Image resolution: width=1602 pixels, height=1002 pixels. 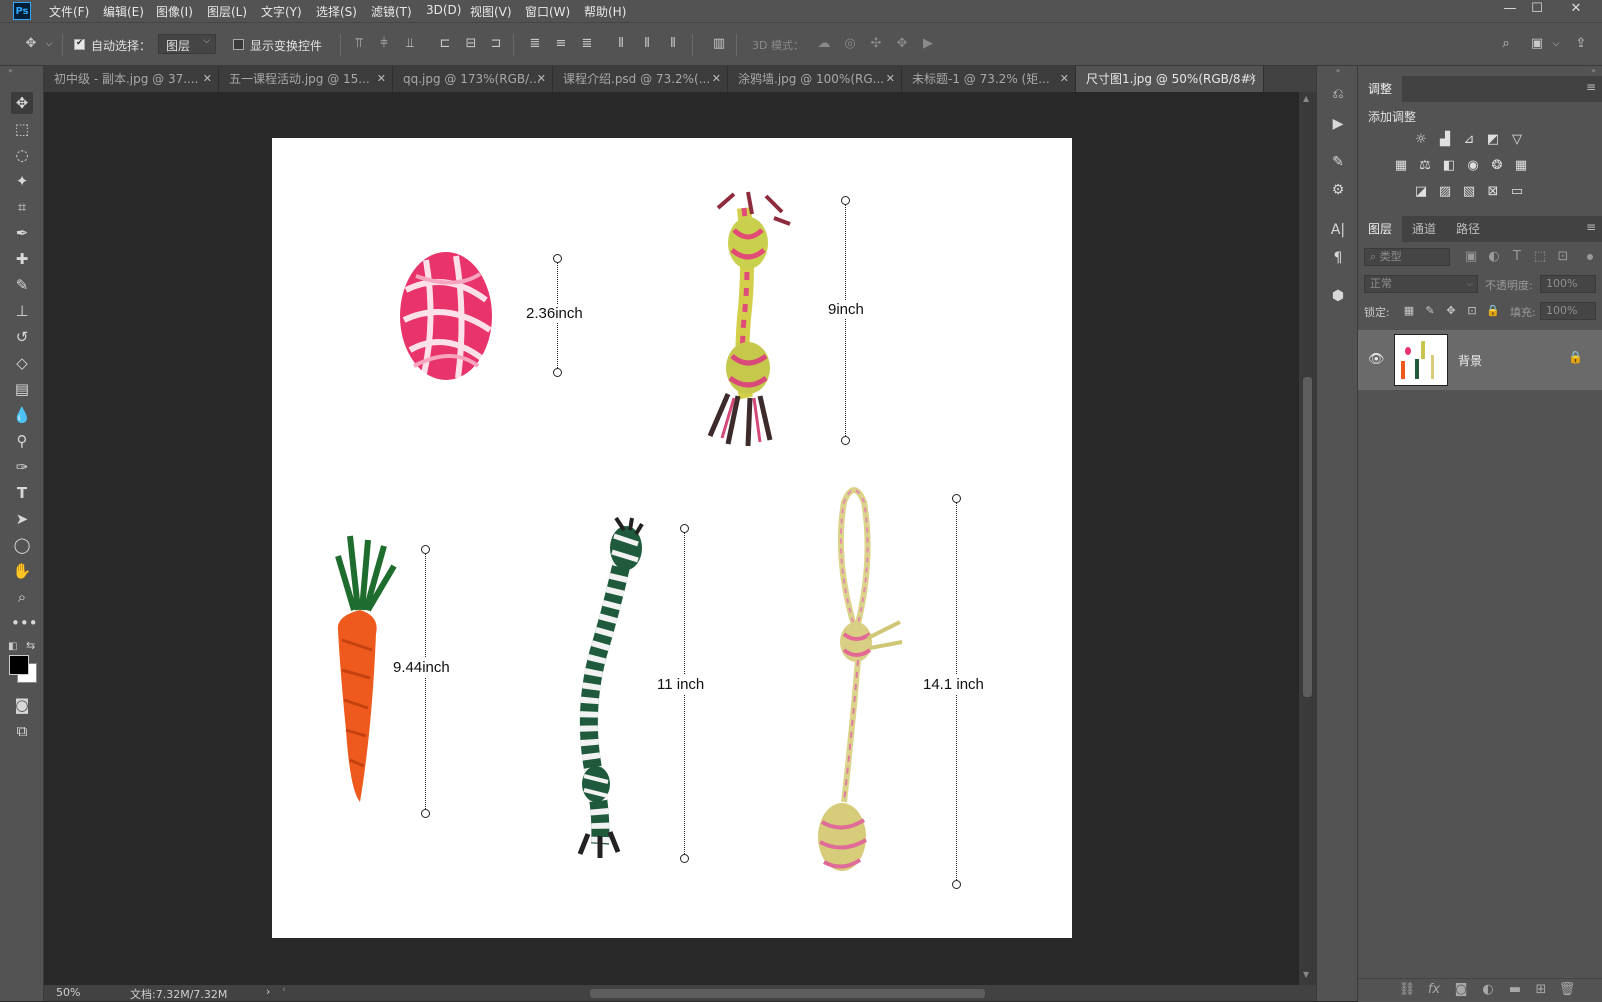 I want to click on align-top-icon: ⫪, so click(x=359, y=44).